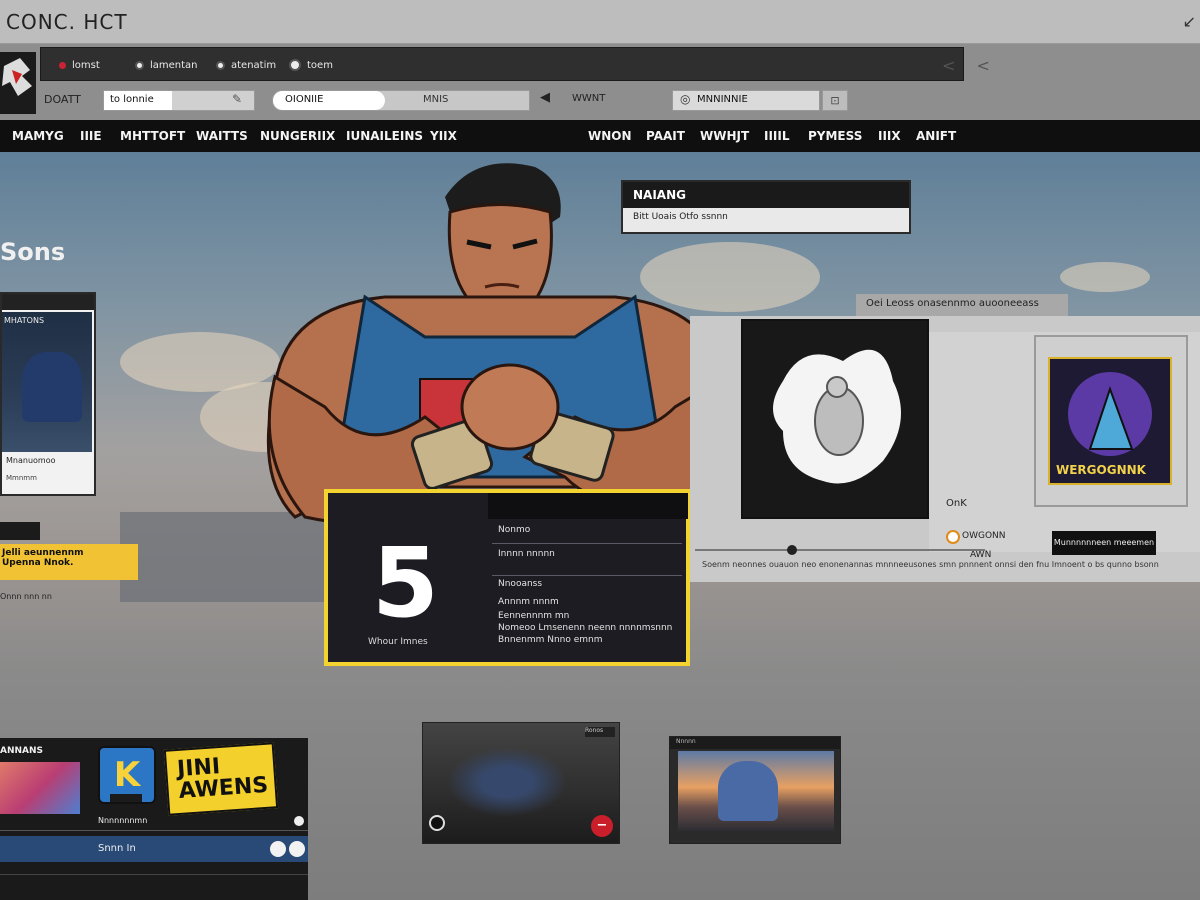 This screenshot has width=1200, height=900. What do you see at coordinates (724, 136) in the screenshot?
I see `nav-item: WWHJT` at bounding box center [724, 136].